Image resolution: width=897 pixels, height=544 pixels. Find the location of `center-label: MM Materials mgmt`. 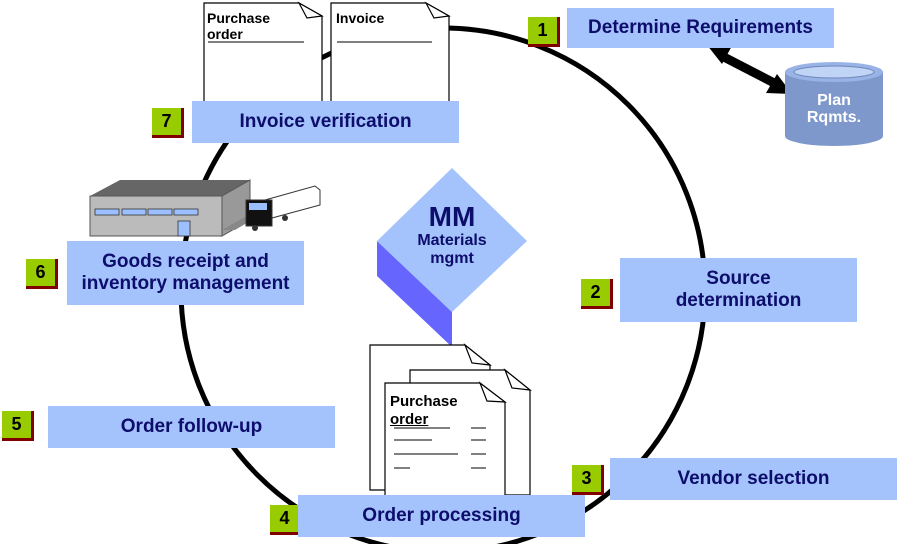

center-label: MM Materials mgmt is located at coordinates (452, 235).